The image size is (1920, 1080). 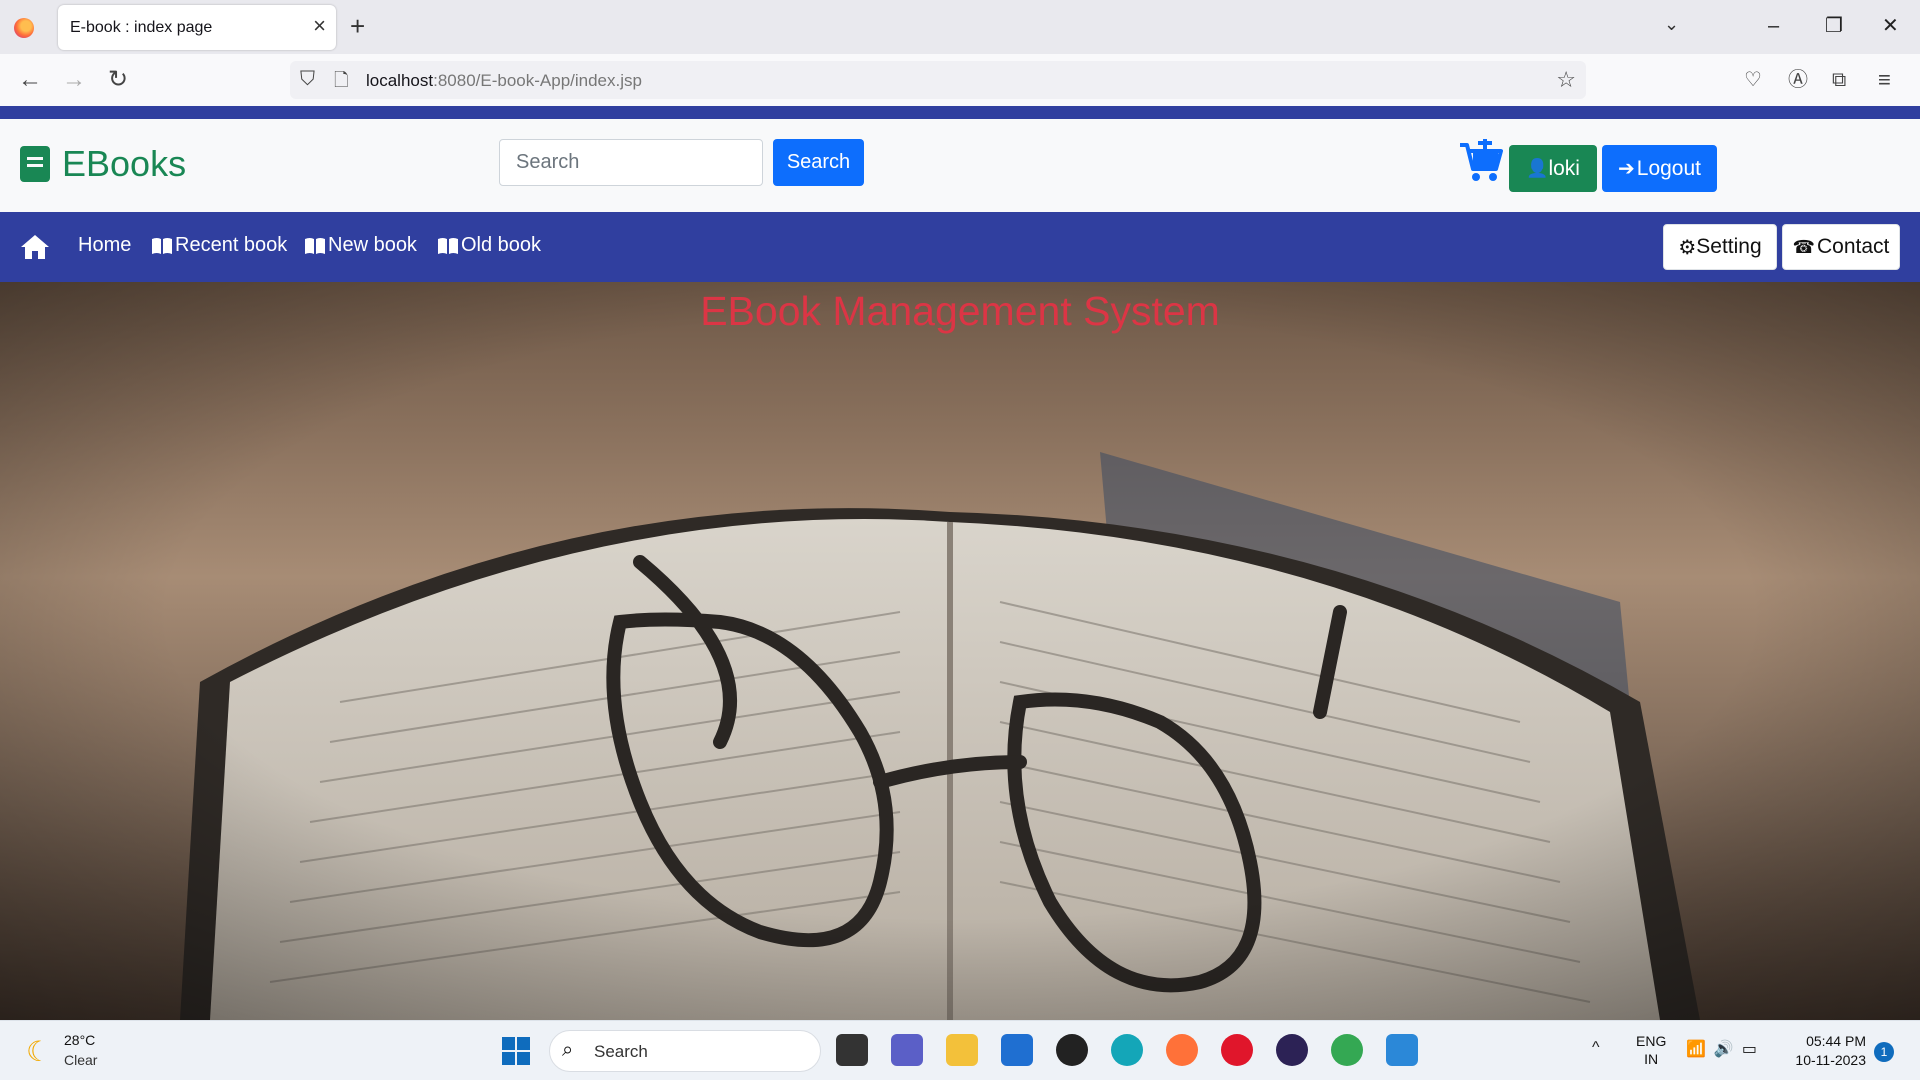 What do you see at coordinates (104, 245) in the screenshot?
I see `nav-home: Home` at bounding box center [104, 245].